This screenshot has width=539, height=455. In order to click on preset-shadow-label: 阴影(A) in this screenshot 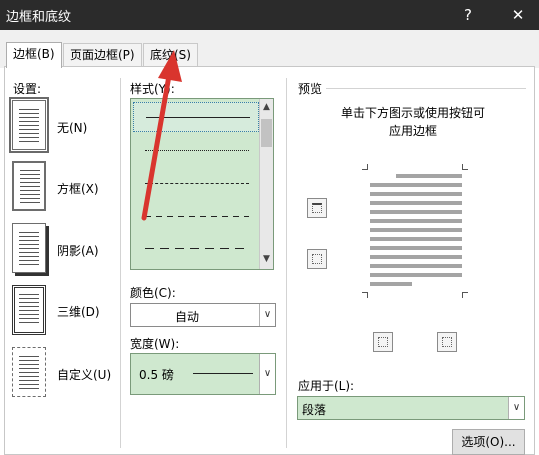, I will do `click(78, 250)`.